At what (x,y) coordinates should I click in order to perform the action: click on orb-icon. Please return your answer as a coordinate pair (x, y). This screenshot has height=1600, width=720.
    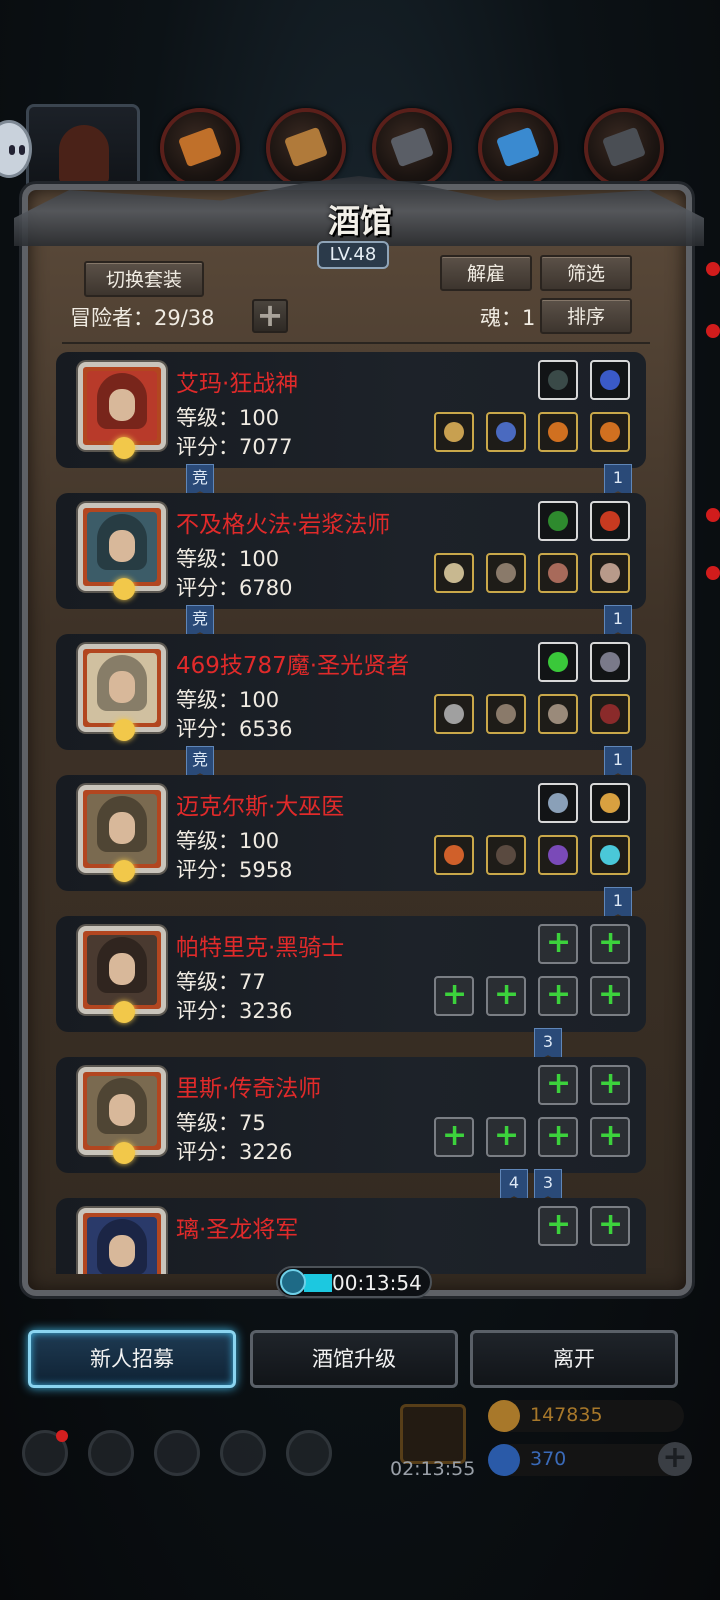
    Looking at the image, I should click on (558, 573).